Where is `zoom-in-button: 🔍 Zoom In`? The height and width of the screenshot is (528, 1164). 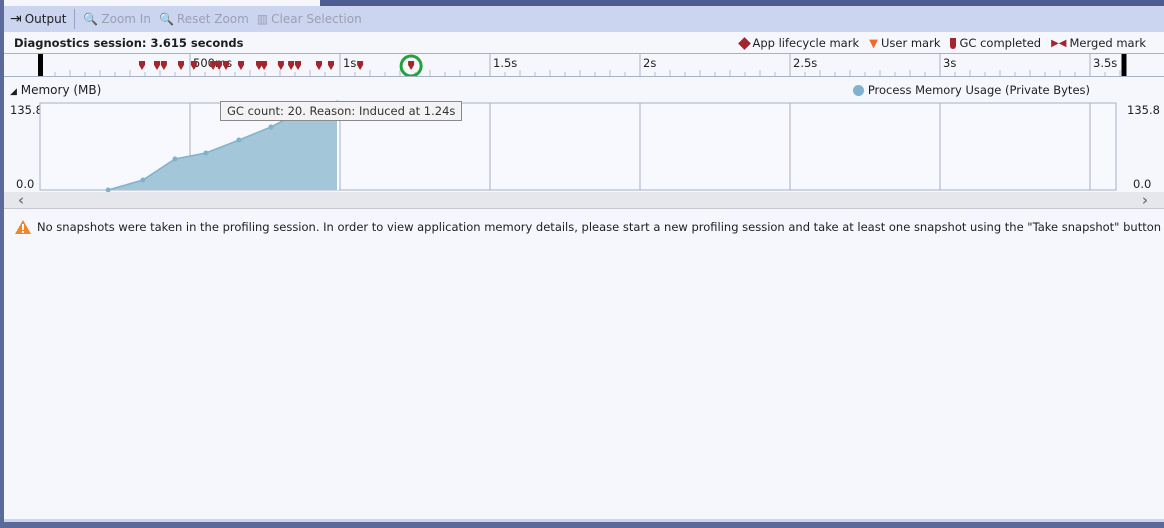
zoom-in-button: 🔍 Zoom In is located at coordinates (117, 19).